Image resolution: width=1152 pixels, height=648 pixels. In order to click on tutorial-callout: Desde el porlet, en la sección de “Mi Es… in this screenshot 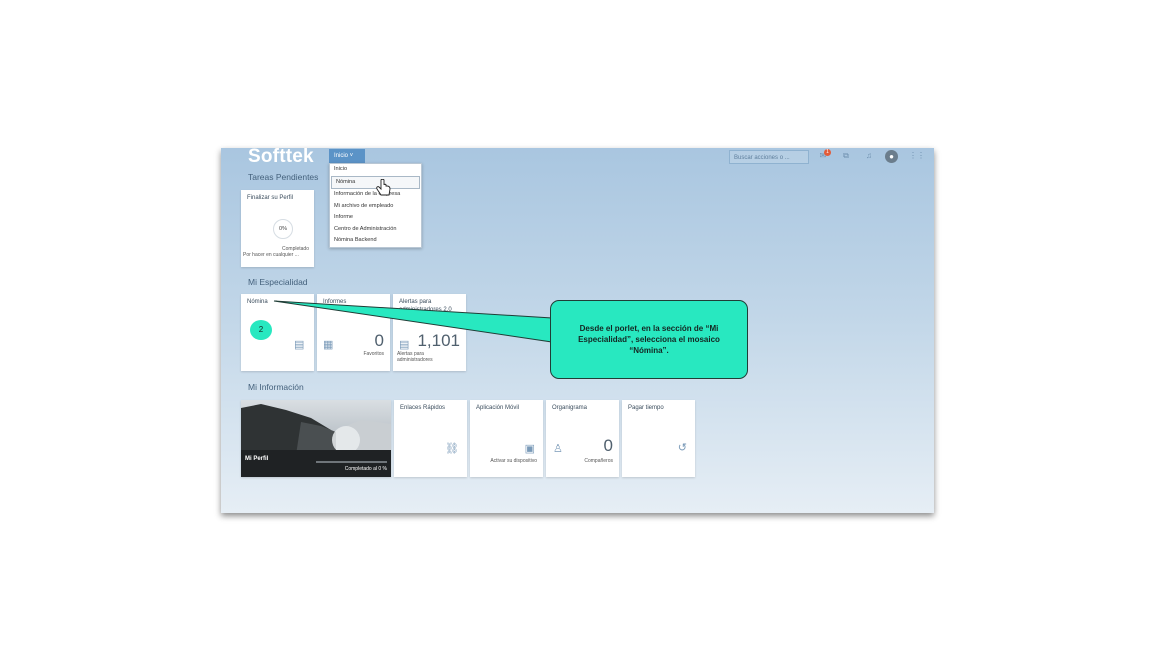, I will do `click(649, 339)`.